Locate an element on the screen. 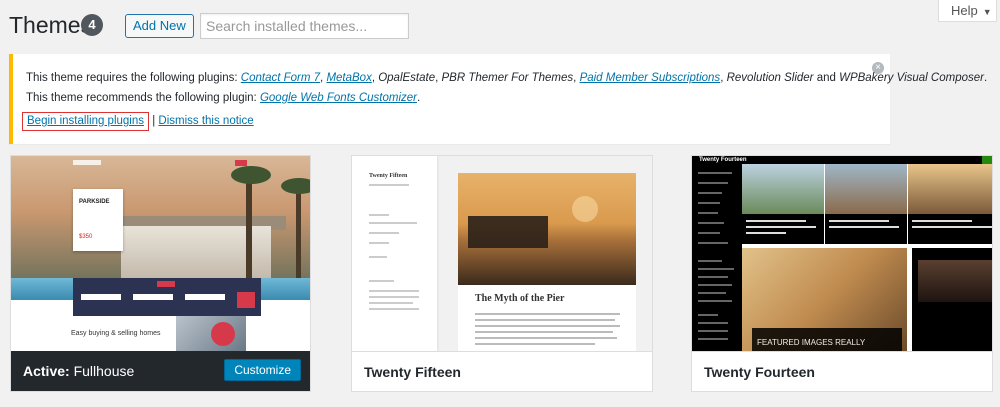  search-themes-input is located at coordinates (304, 26).